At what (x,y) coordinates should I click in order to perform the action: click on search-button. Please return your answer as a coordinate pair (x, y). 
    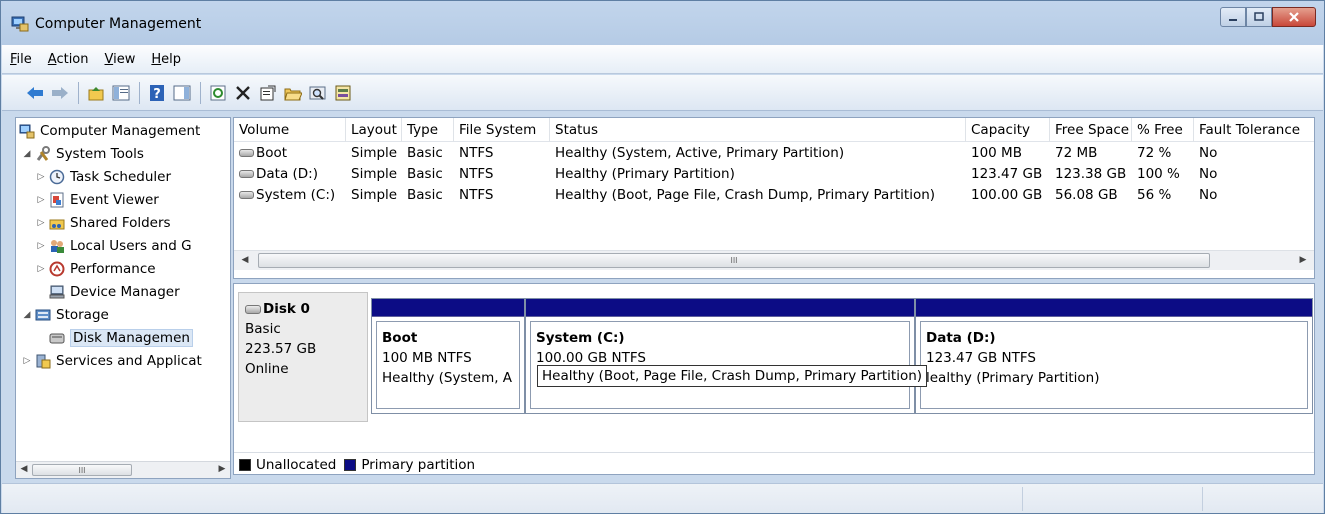
    Looking at the image, I should click on (318, 93).